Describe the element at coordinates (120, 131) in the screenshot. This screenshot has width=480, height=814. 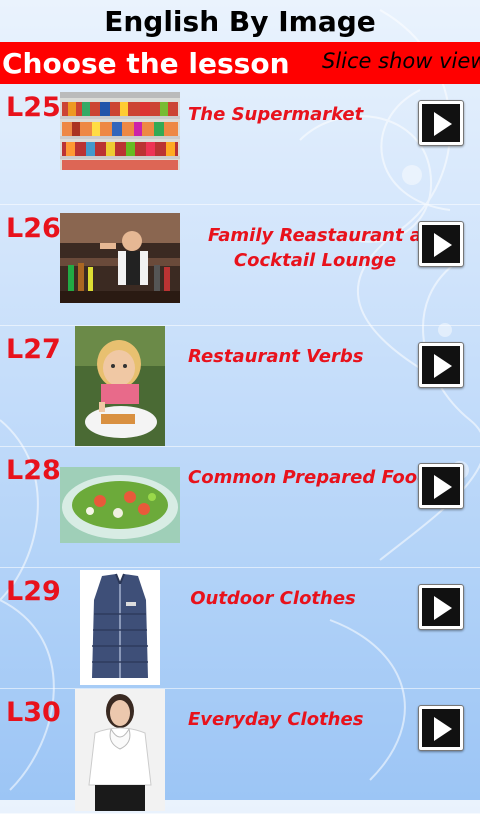
I see `supermarket-thumbnail` at that location.